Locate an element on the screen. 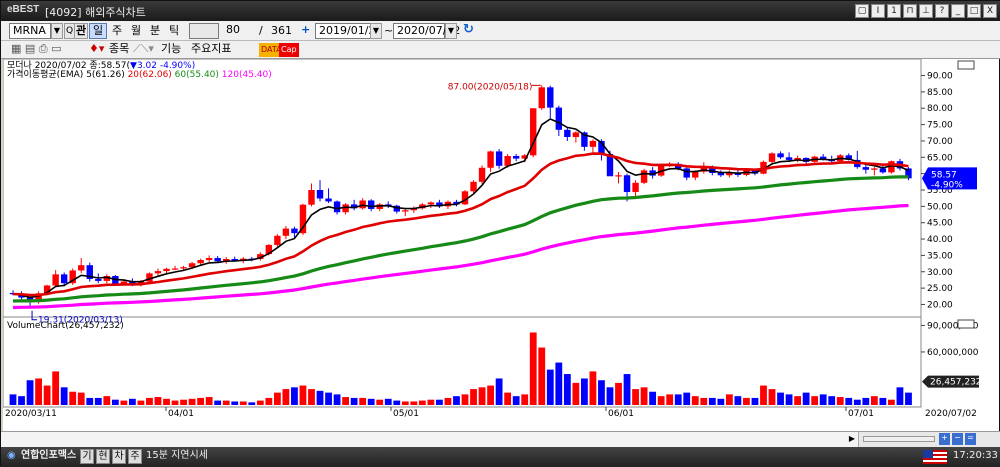  high-annotation: 87.00(2020/05/18) is located at coordinates (490, 87).